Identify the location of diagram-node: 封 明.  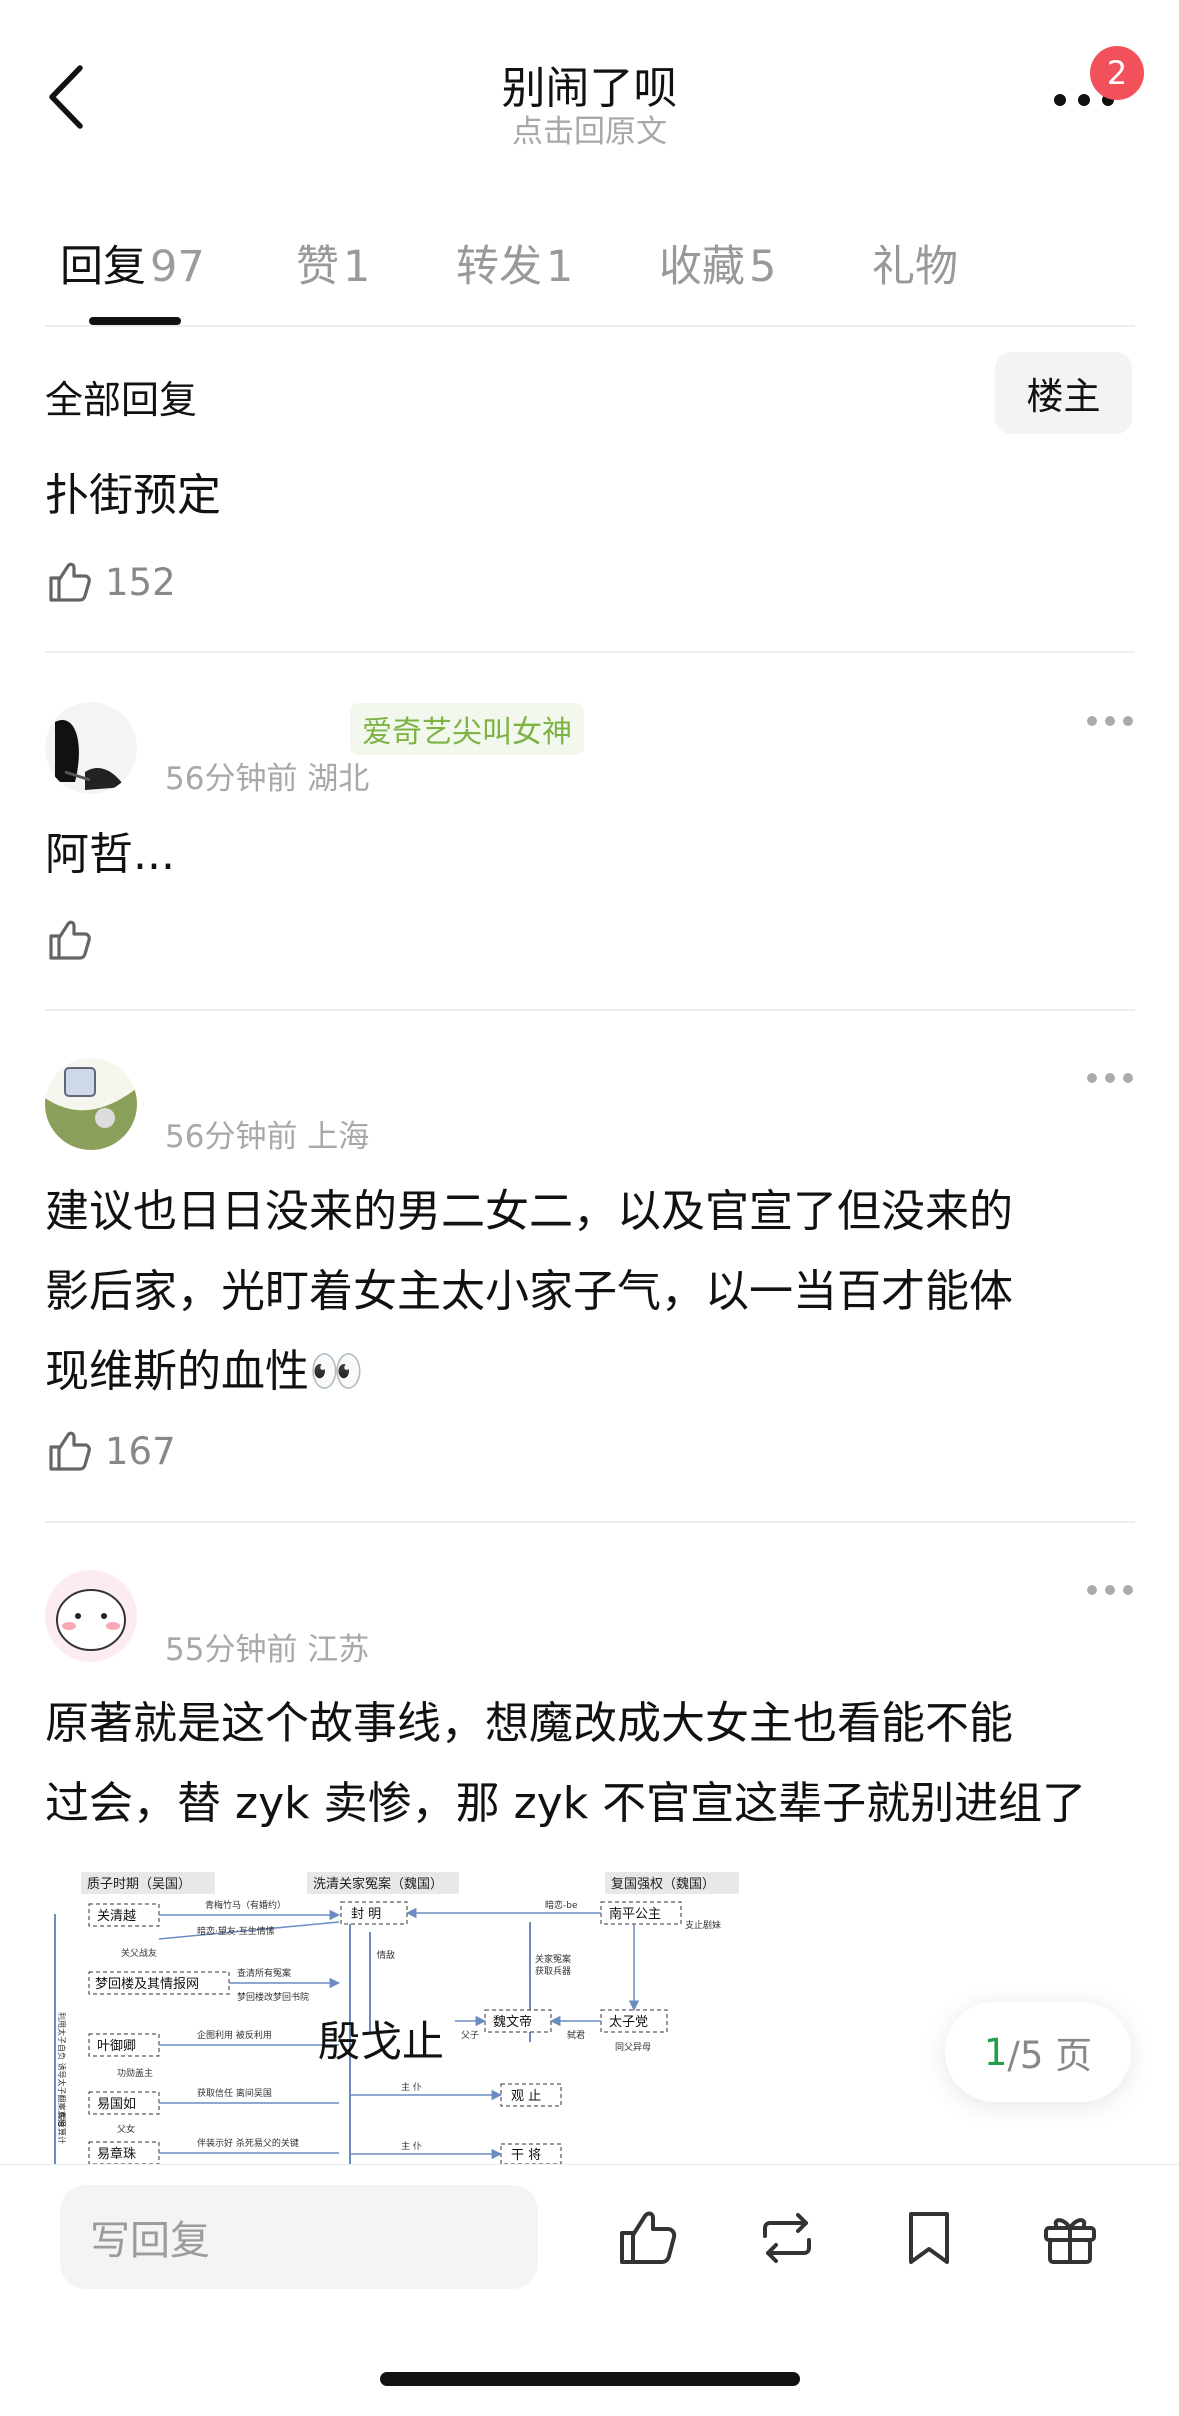
(374, 1913).